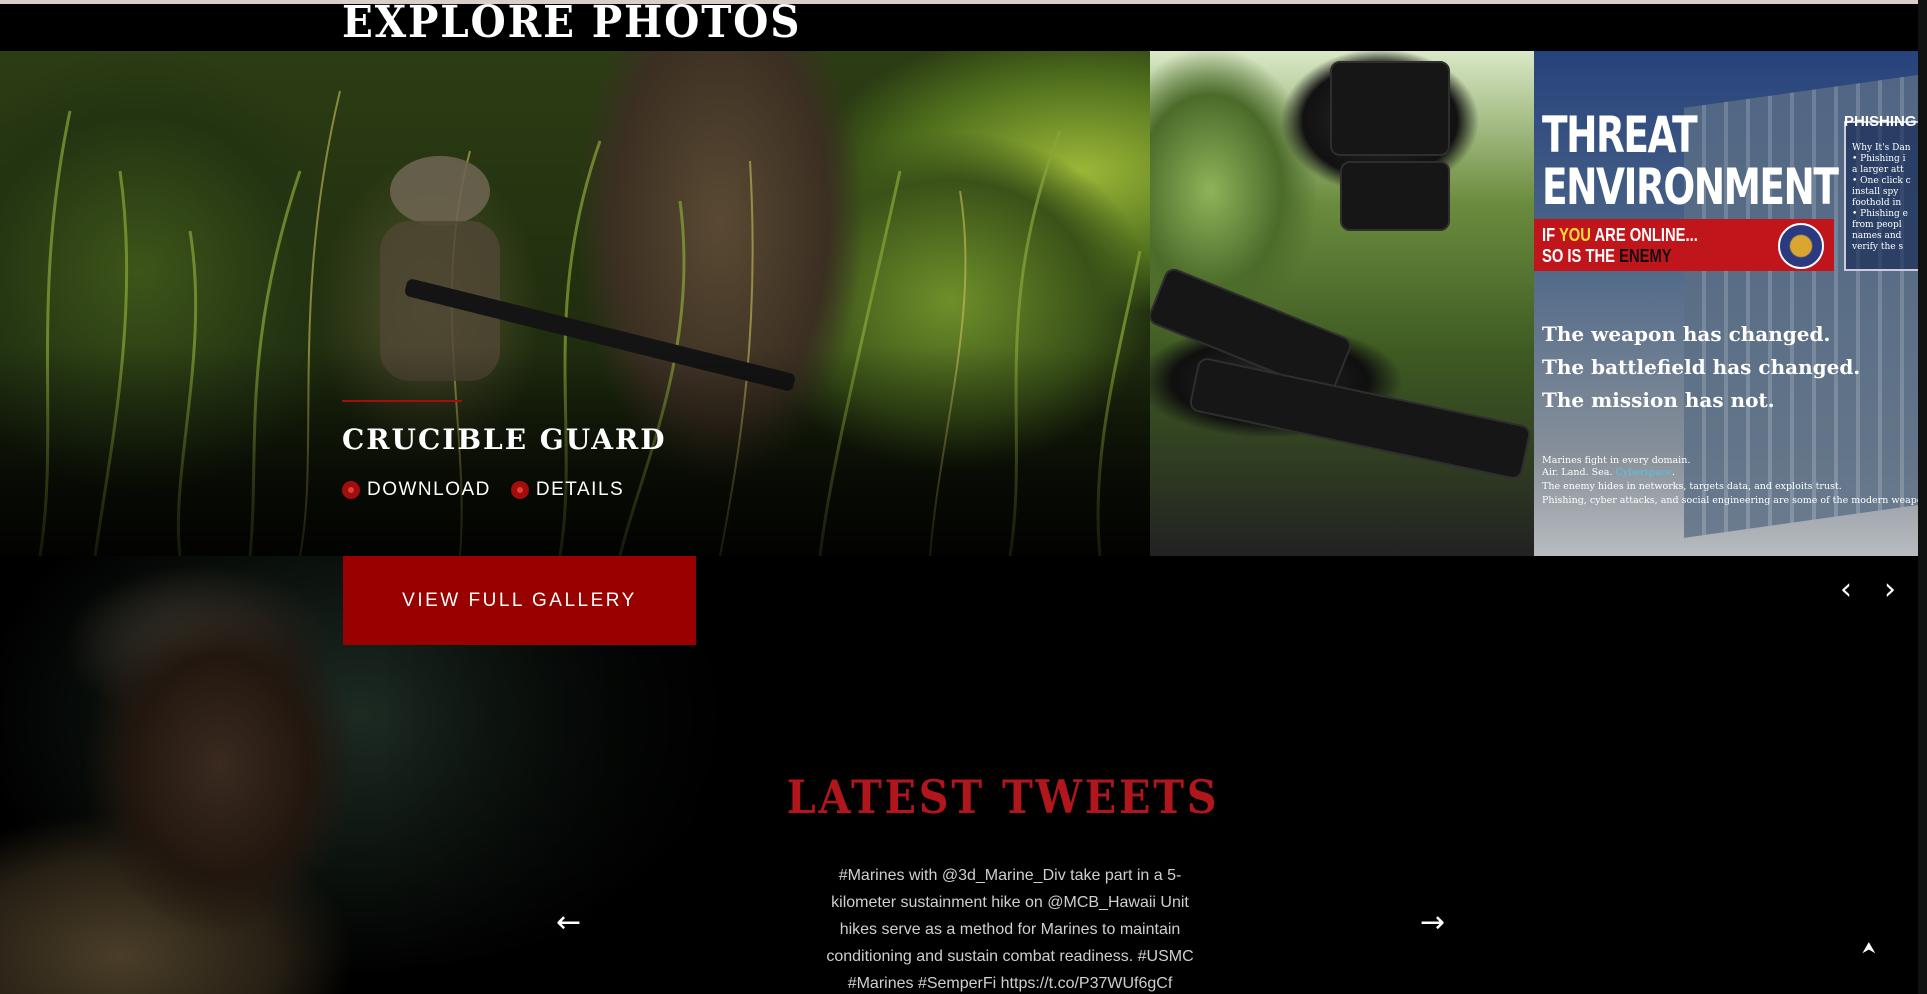 This screenshot has width=1927, height=994. Describe the element at coordinates (1620, 135) in the screenshot. I see `threat-headline-line-1: THREAT` at that location.